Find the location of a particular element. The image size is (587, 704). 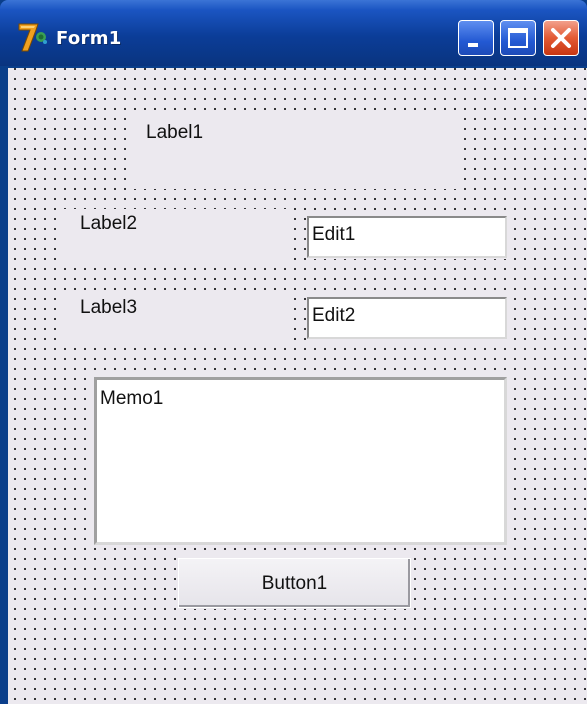

title-bar: Form1 is located at coordinates (293, 33).